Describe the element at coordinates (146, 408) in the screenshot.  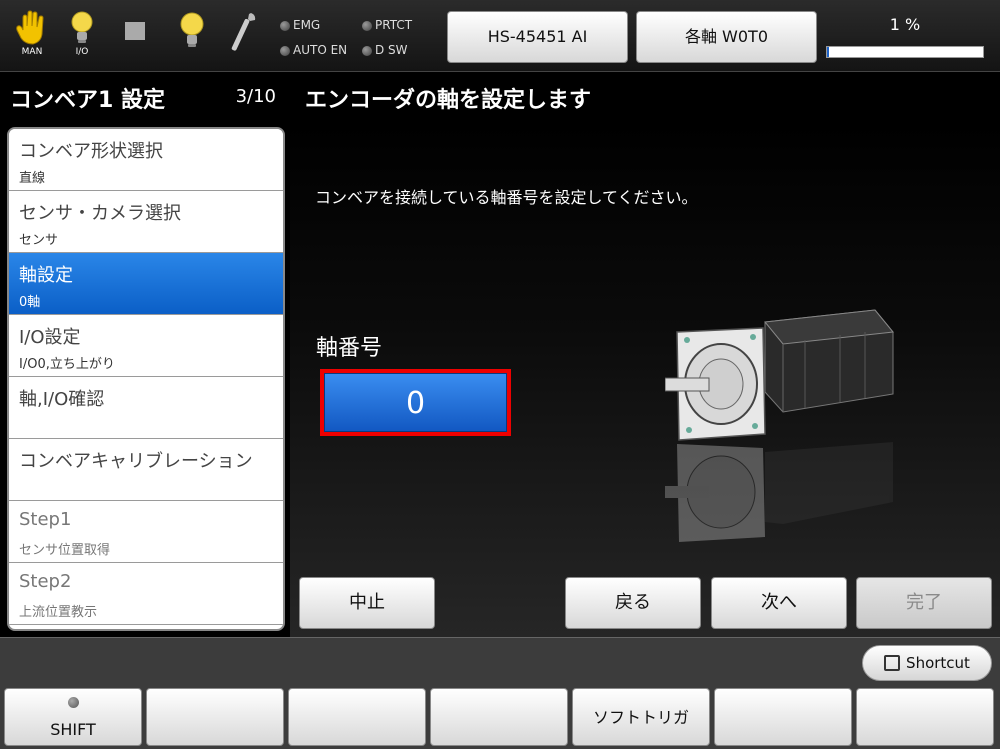
I see `step-item-axis-io-check: 軸,I/O確認` at that location.